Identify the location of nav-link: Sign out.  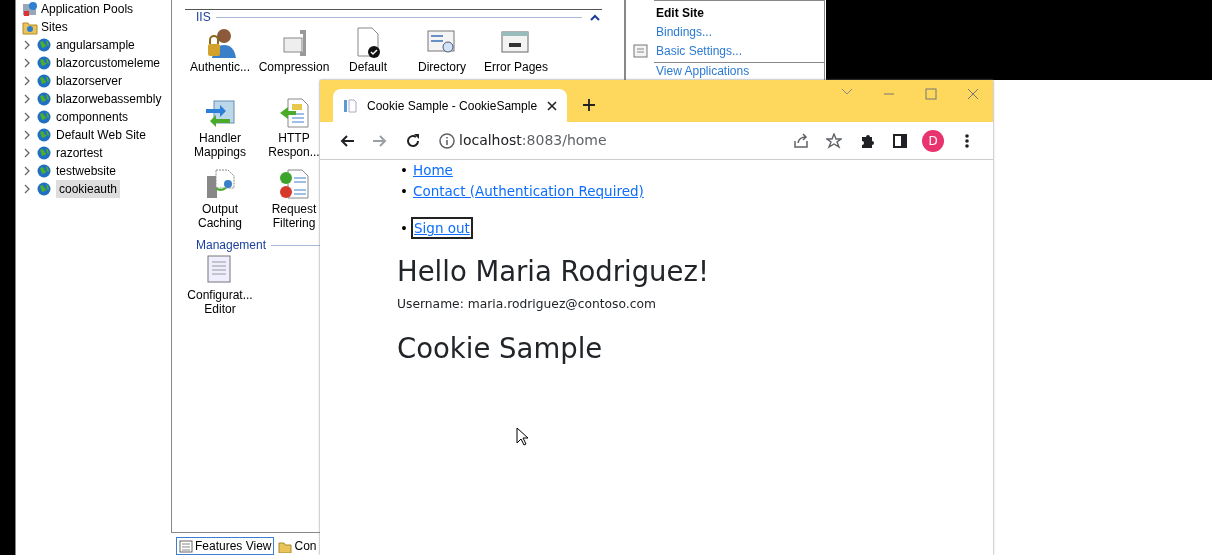
(442, 228).